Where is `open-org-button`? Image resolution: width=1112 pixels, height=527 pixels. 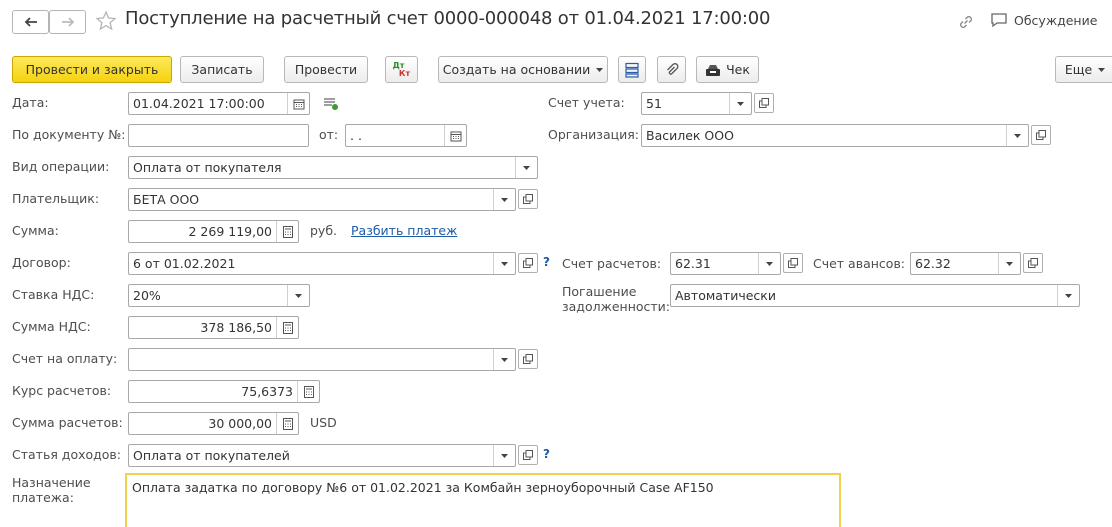 open-org-button is located at coordinates (1041, 135).